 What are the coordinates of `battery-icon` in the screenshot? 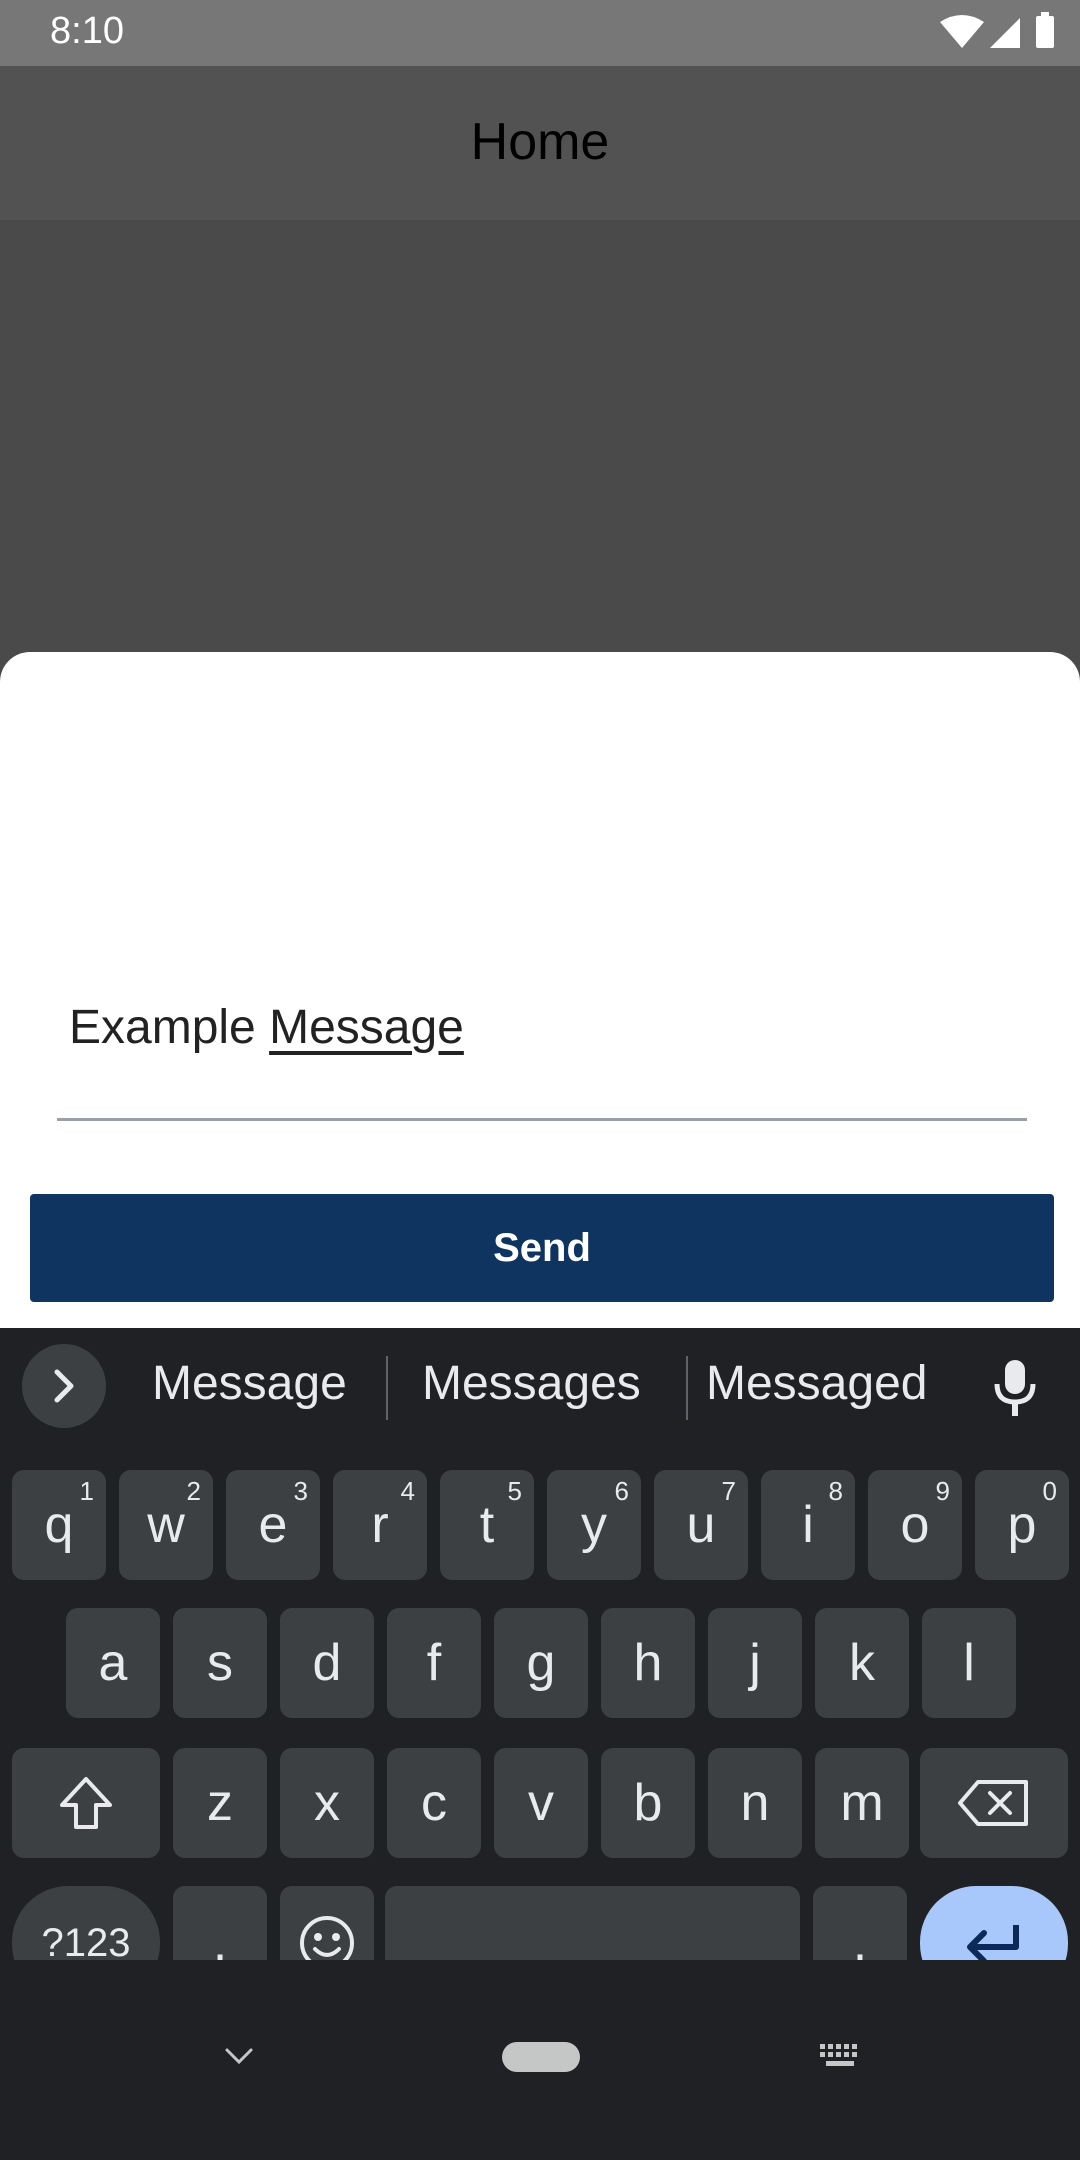 It's located at (1045, 30).